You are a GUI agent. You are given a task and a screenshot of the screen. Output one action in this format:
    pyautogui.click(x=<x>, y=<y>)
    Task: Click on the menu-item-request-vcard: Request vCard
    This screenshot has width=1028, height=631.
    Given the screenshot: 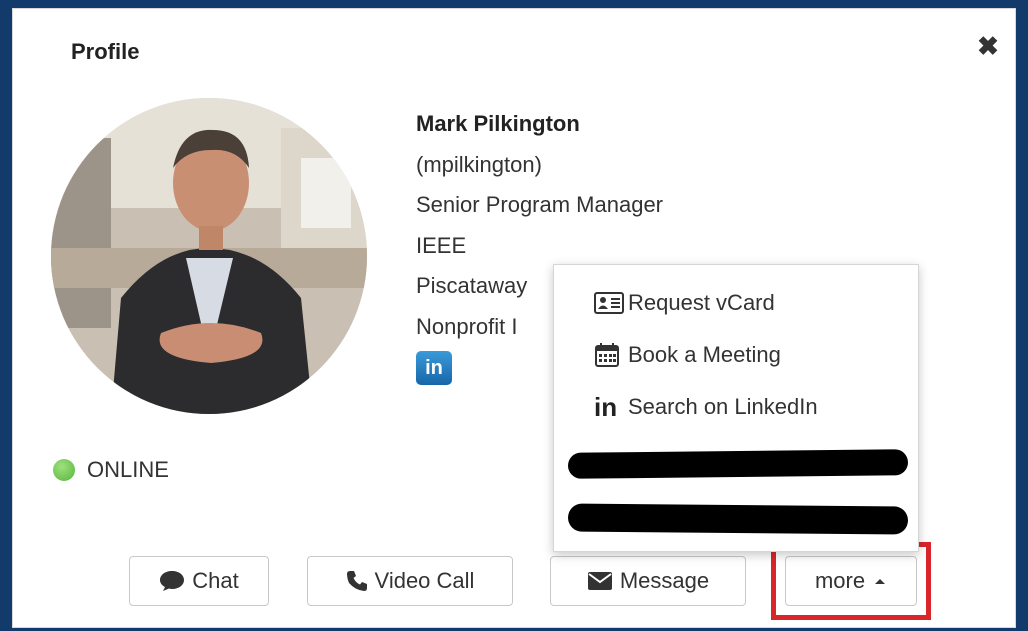 What is the action you would take?
    pyautogui.click(x=684, y=303)
    